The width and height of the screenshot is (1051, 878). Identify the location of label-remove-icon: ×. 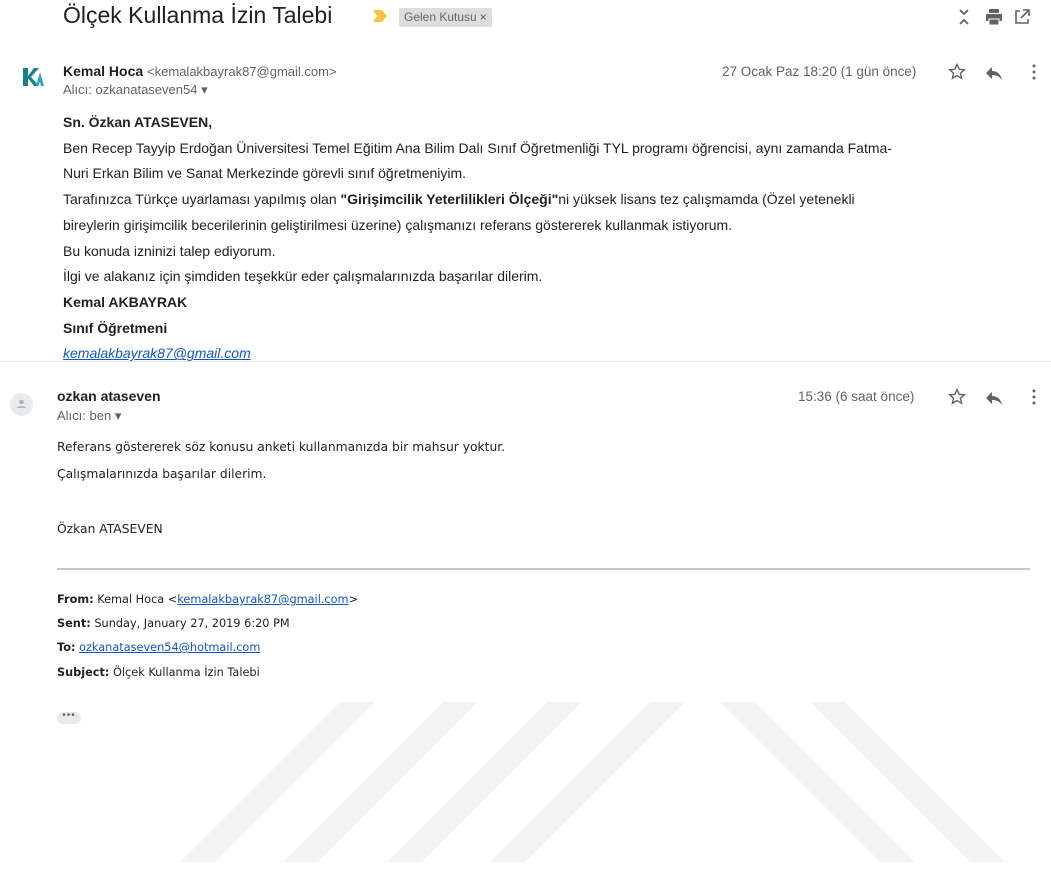
(483, 17).